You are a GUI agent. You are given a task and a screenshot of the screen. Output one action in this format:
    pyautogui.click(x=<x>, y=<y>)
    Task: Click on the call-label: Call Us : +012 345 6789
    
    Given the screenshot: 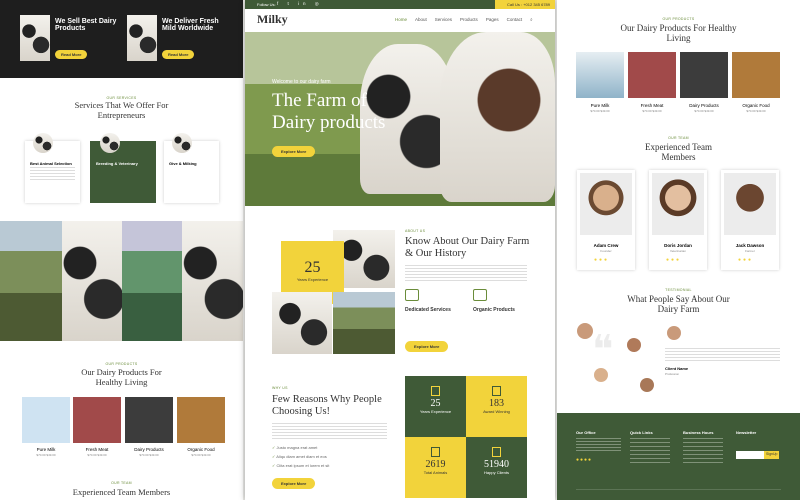 What is the action you would take?
    pyautogui.click(x=528, y=4)
    